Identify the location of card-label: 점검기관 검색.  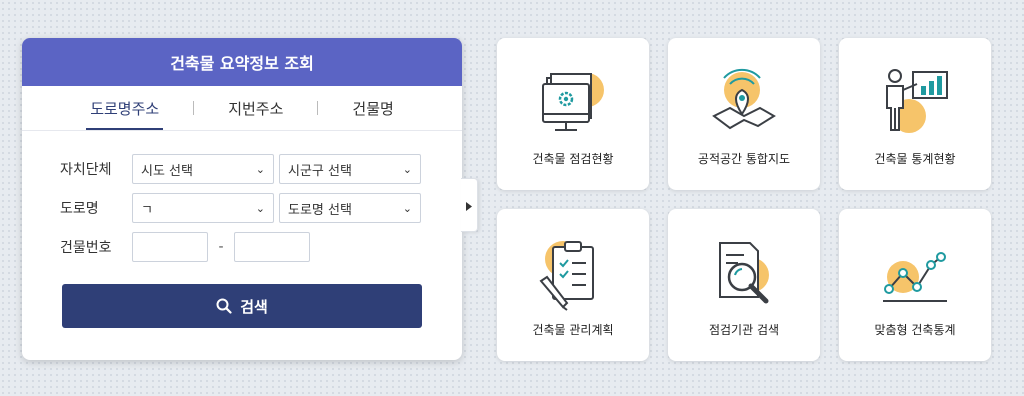
(744, 330).